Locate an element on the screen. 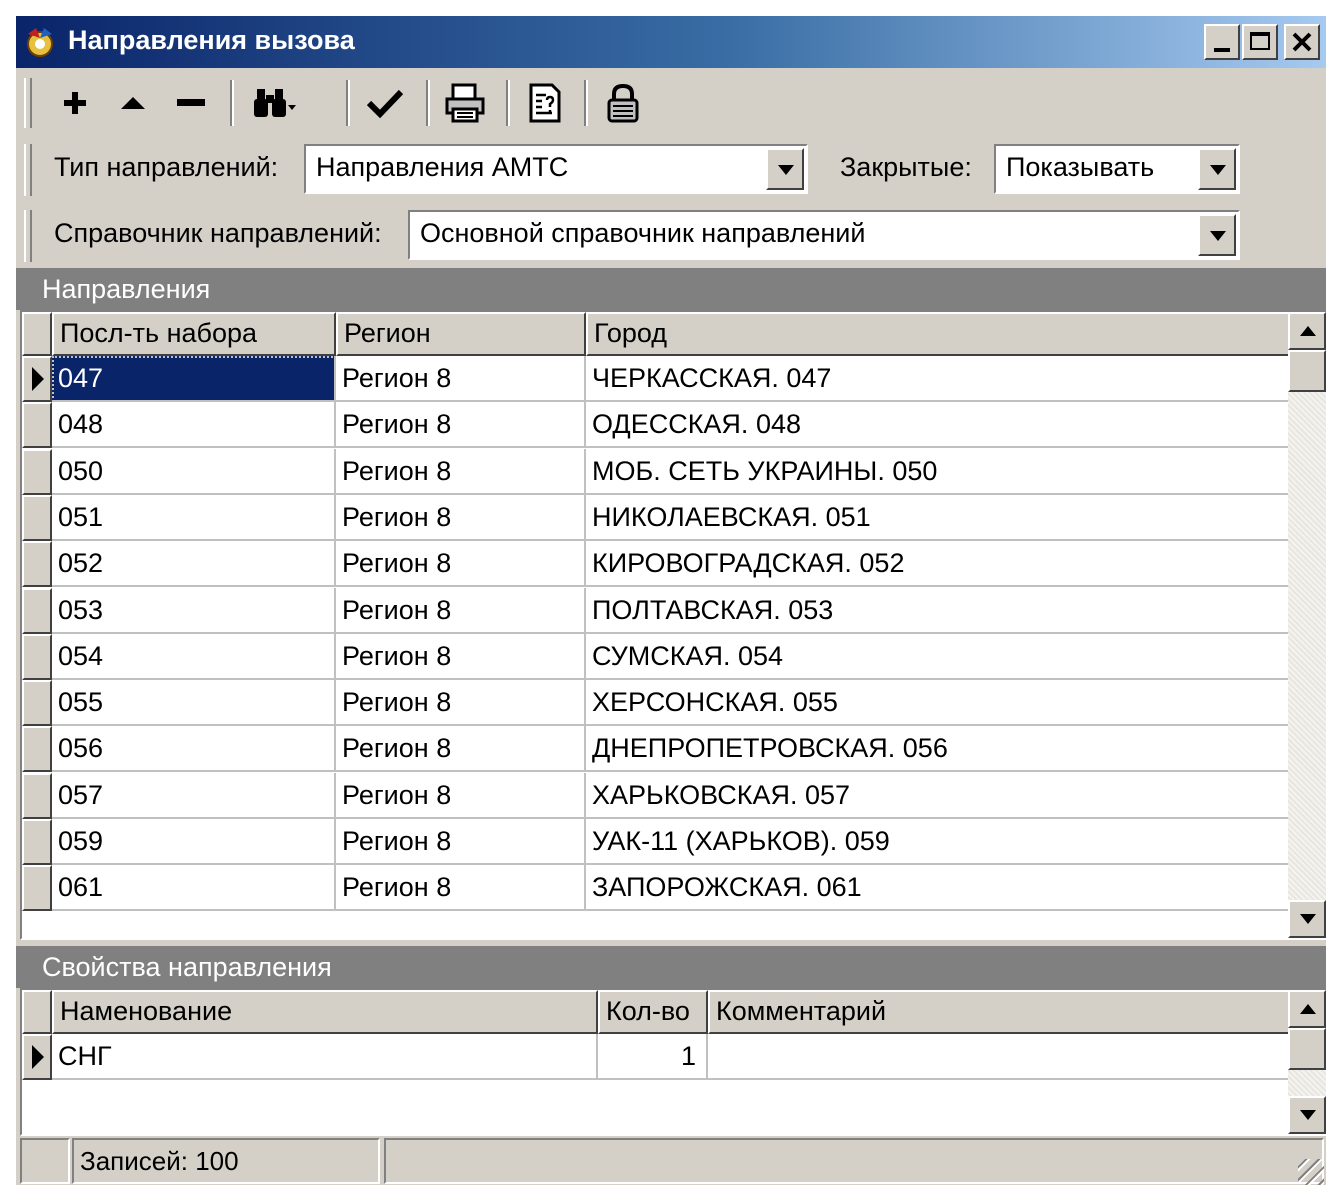  title-bar: Направления вызова is located at coordinates (671, 42).